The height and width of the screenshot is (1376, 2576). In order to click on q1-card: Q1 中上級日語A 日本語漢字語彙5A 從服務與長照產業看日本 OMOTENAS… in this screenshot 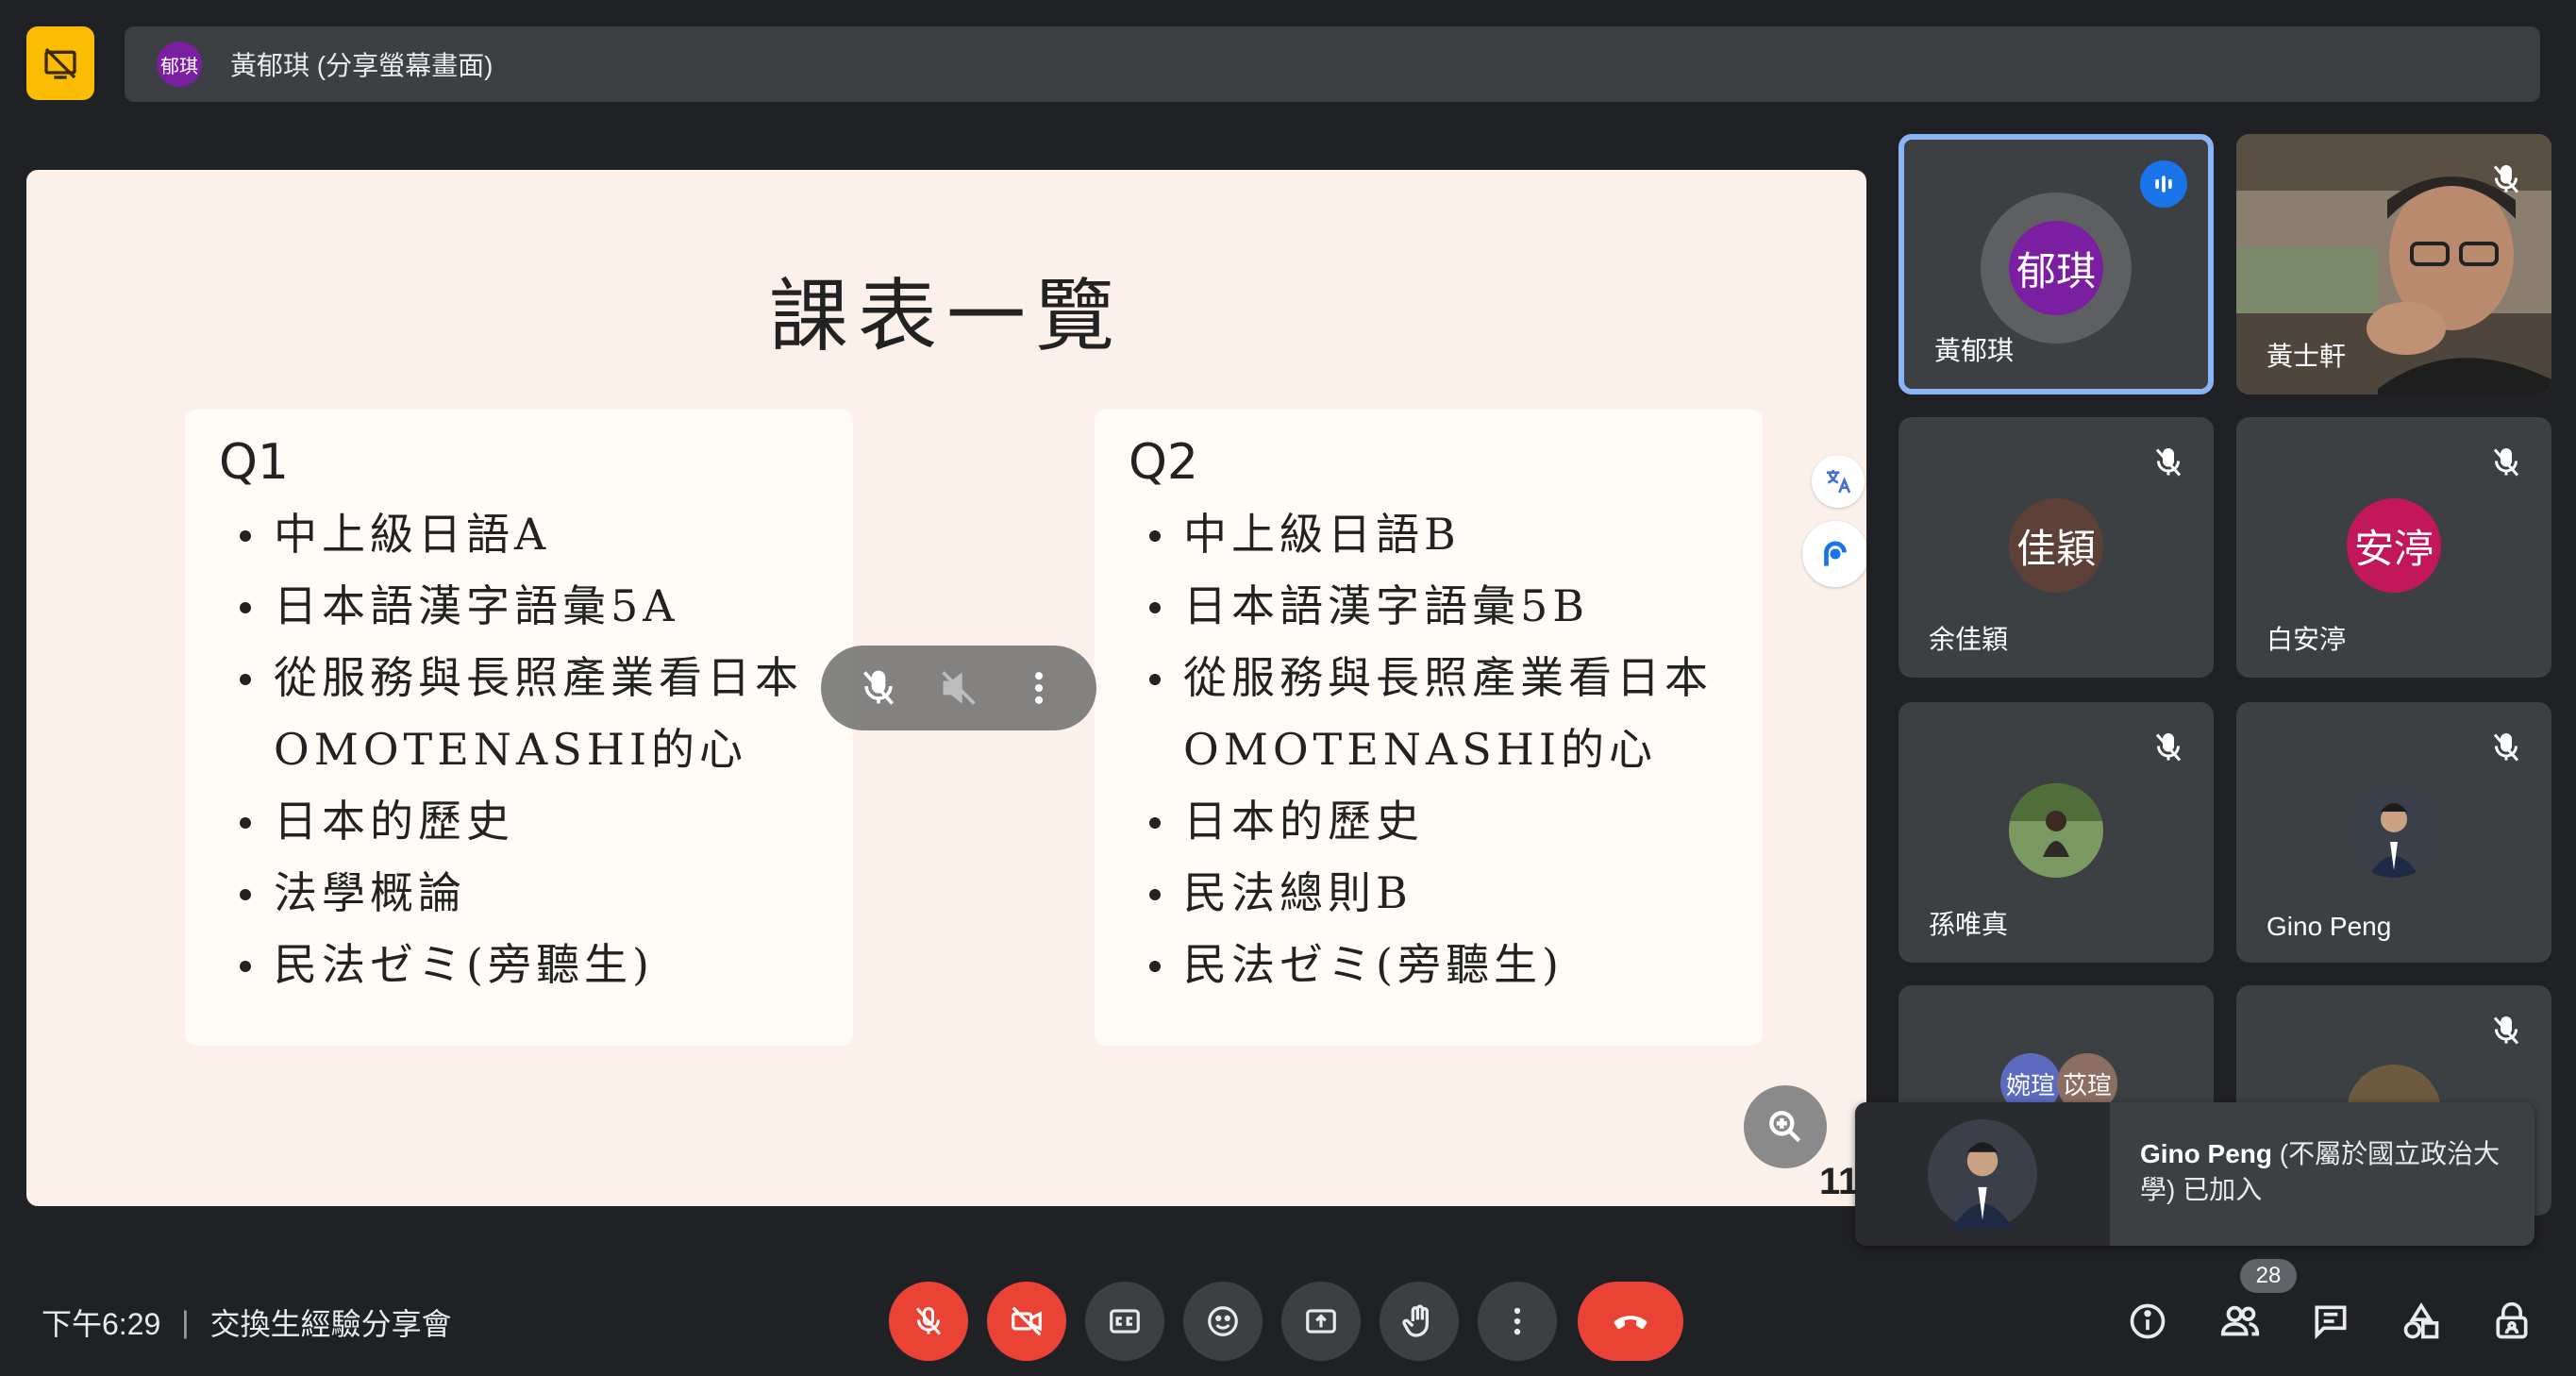, I will do `click(519, 728)`.